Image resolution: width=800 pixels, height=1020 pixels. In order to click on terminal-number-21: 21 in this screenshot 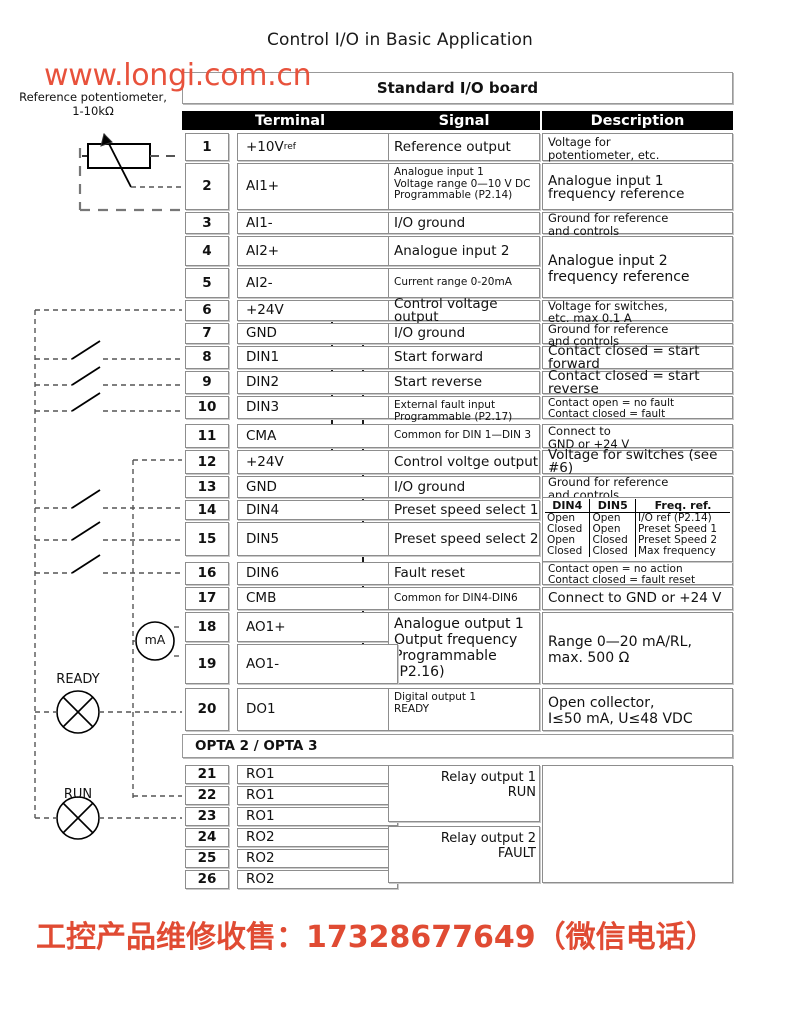, I will do `click(207, 774)`.